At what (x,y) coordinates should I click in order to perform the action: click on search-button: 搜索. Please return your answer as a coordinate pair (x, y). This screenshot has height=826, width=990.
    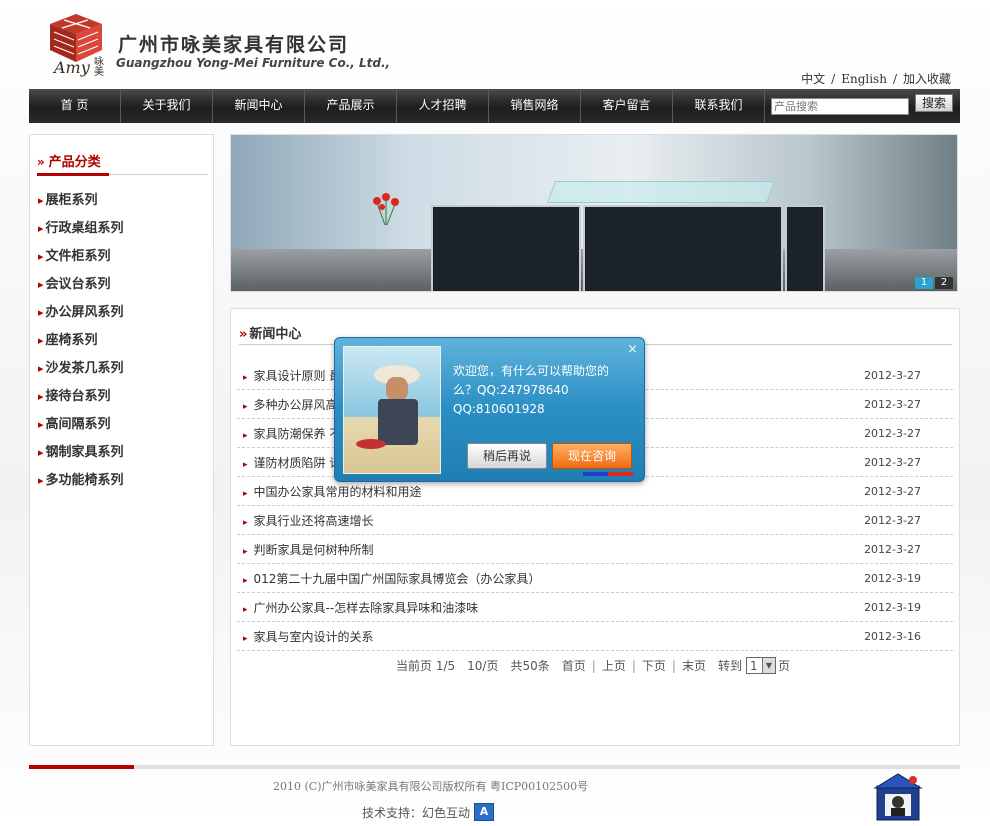
    Looking at the image, I should click on (934, 103).